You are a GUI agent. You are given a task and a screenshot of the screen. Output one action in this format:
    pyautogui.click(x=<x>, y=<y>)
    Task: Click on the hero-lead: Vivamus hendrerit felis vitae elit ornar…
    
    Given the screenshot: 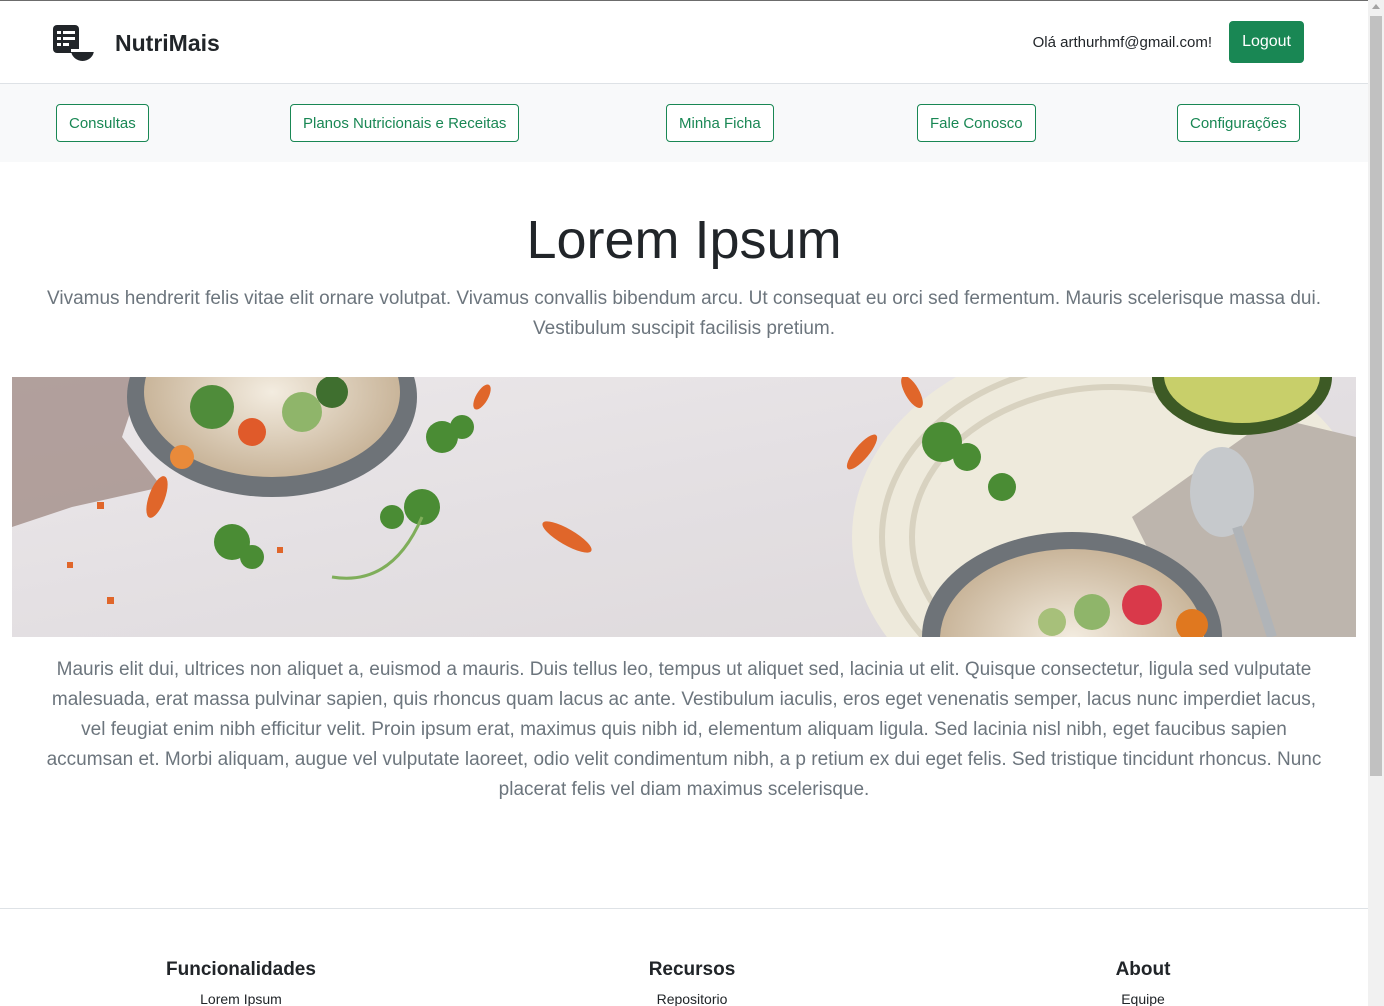 What is the action you would take?
    pyautogui.click(x=684, y=313)
    